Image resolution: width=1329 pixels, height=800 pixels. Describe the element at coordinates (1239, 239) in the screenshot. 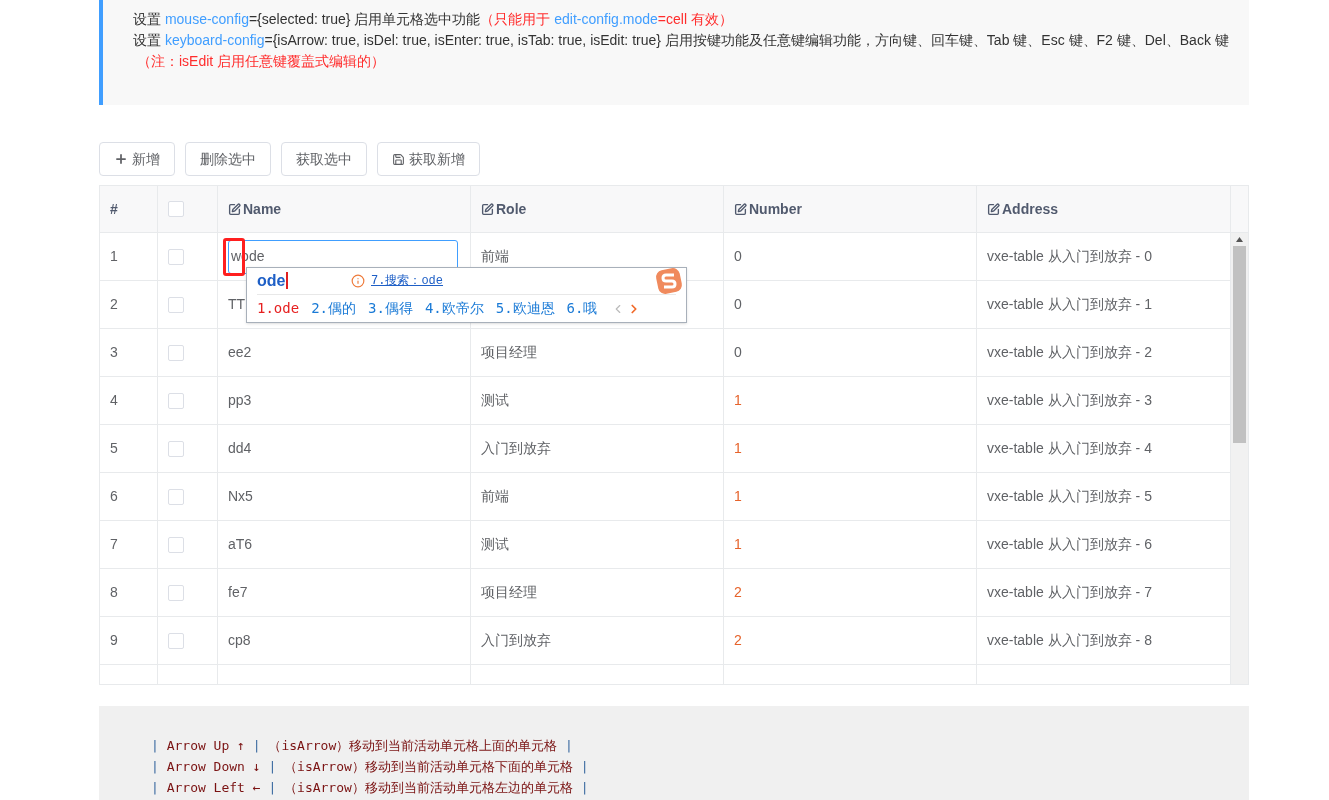

I see `scroll-up-icon` at that location.